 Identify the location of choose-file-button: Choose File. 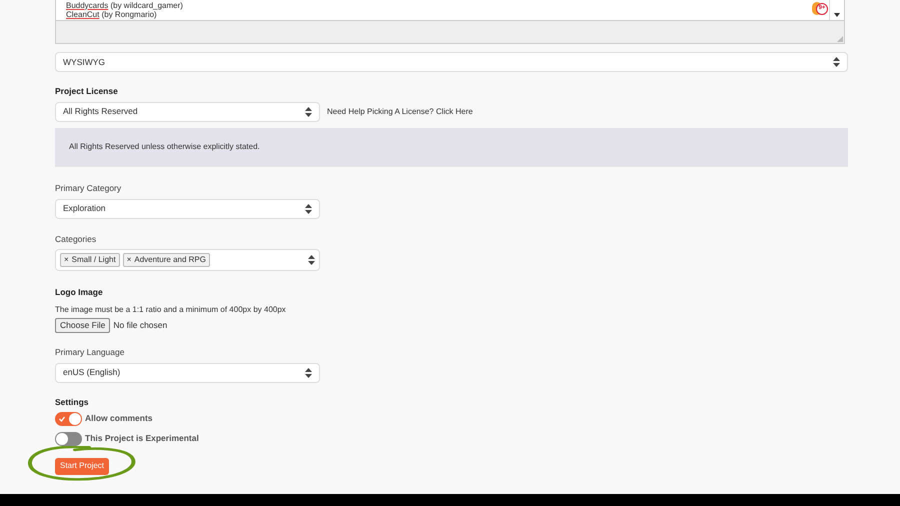
(82, 325).